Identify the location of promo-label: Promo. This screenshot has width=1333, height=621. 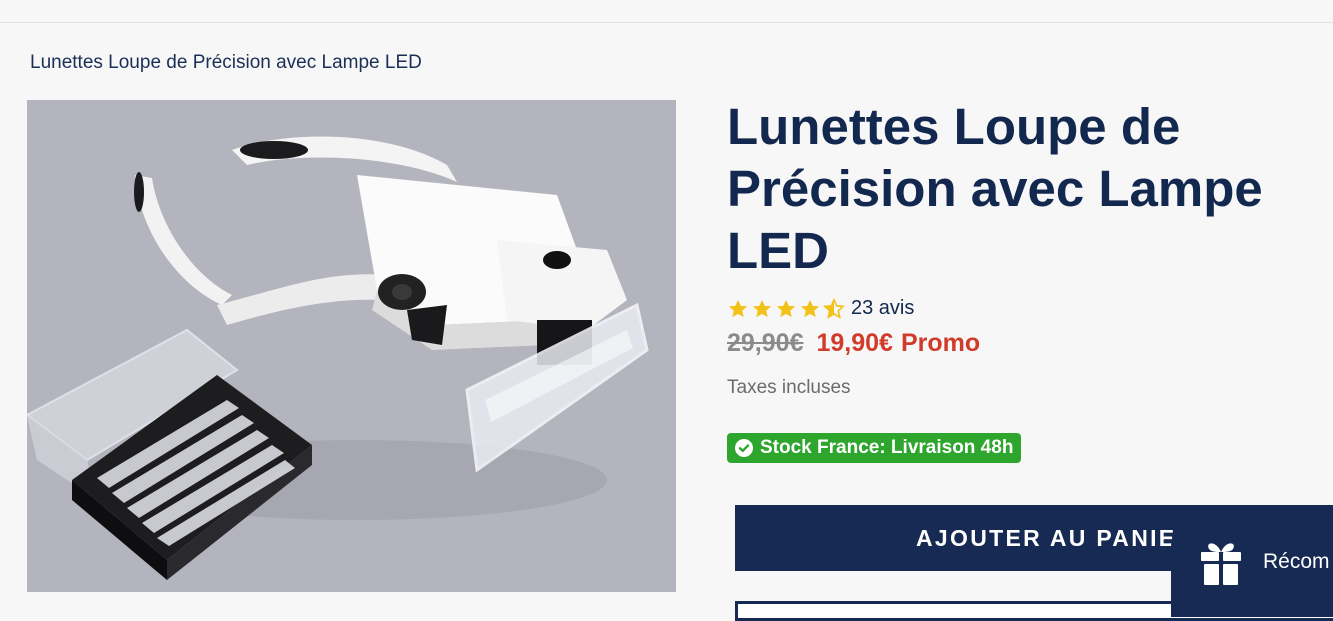
(940, 343).